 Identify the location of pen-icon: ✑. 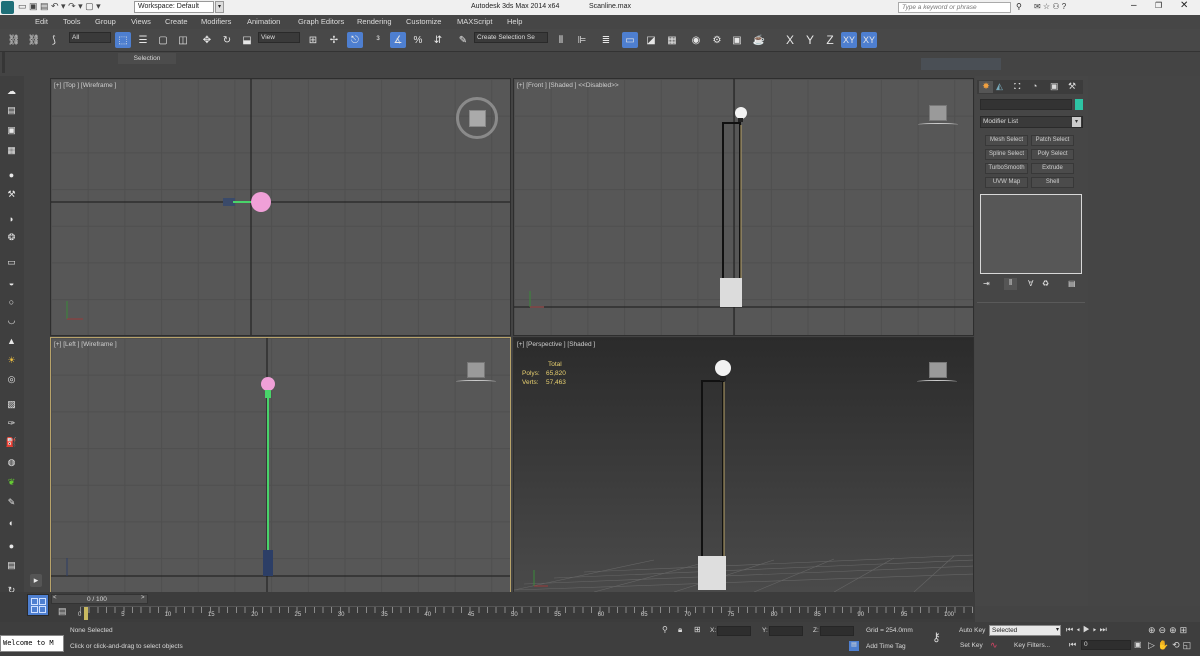
(11, 423).